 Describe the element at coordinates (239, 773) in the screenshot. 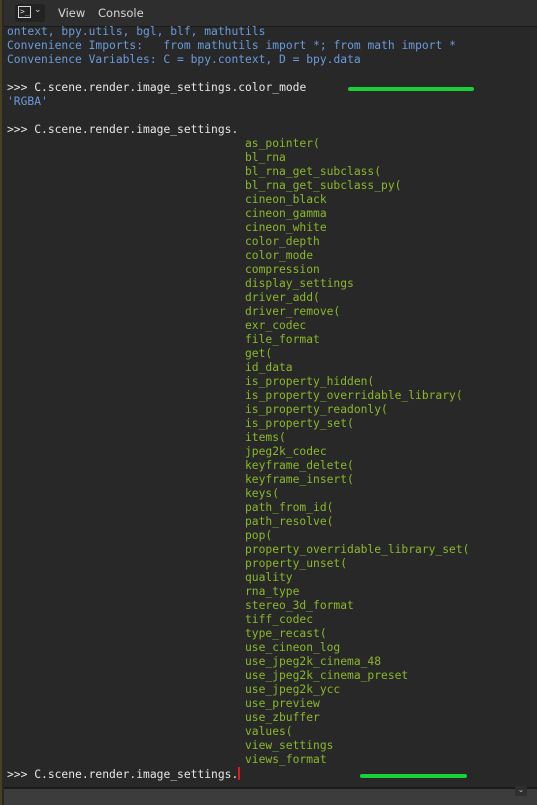

I see `text-cursor` at that location.